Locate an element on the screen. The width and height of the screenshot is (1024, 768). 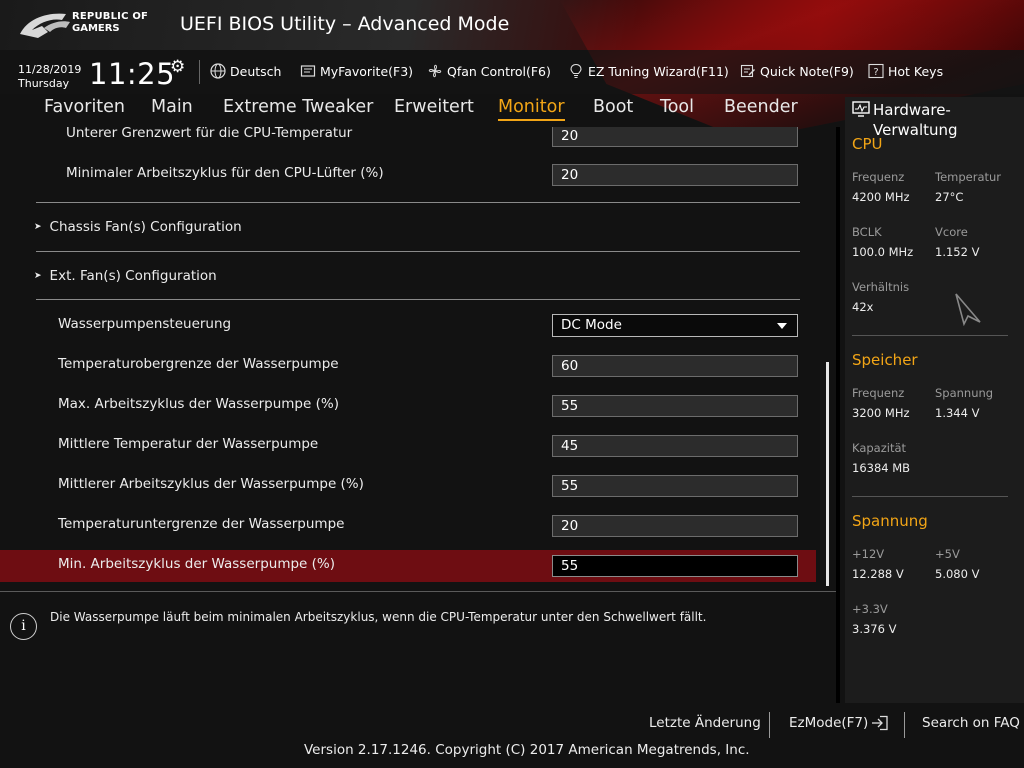
section-label: Chassis Fan(s) Configuration is located at coordinates (145, 227).